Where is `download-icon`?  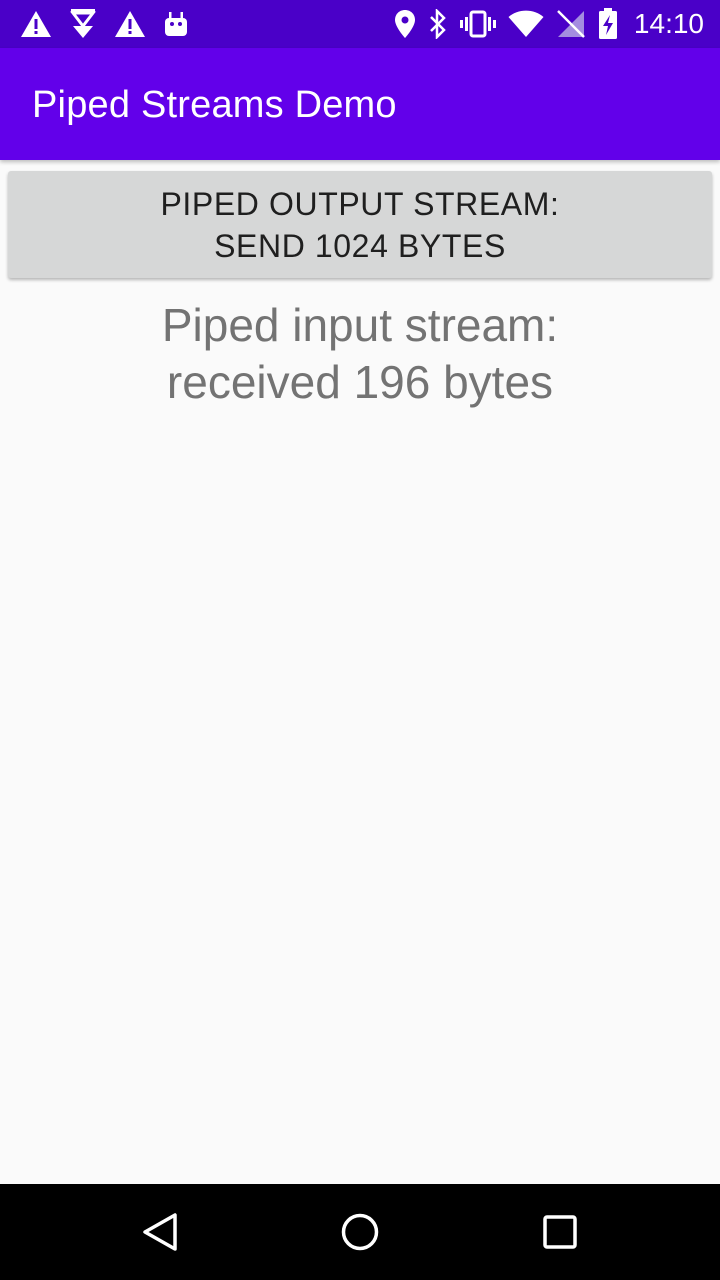
download-icon is located at coordinates (83, 24).